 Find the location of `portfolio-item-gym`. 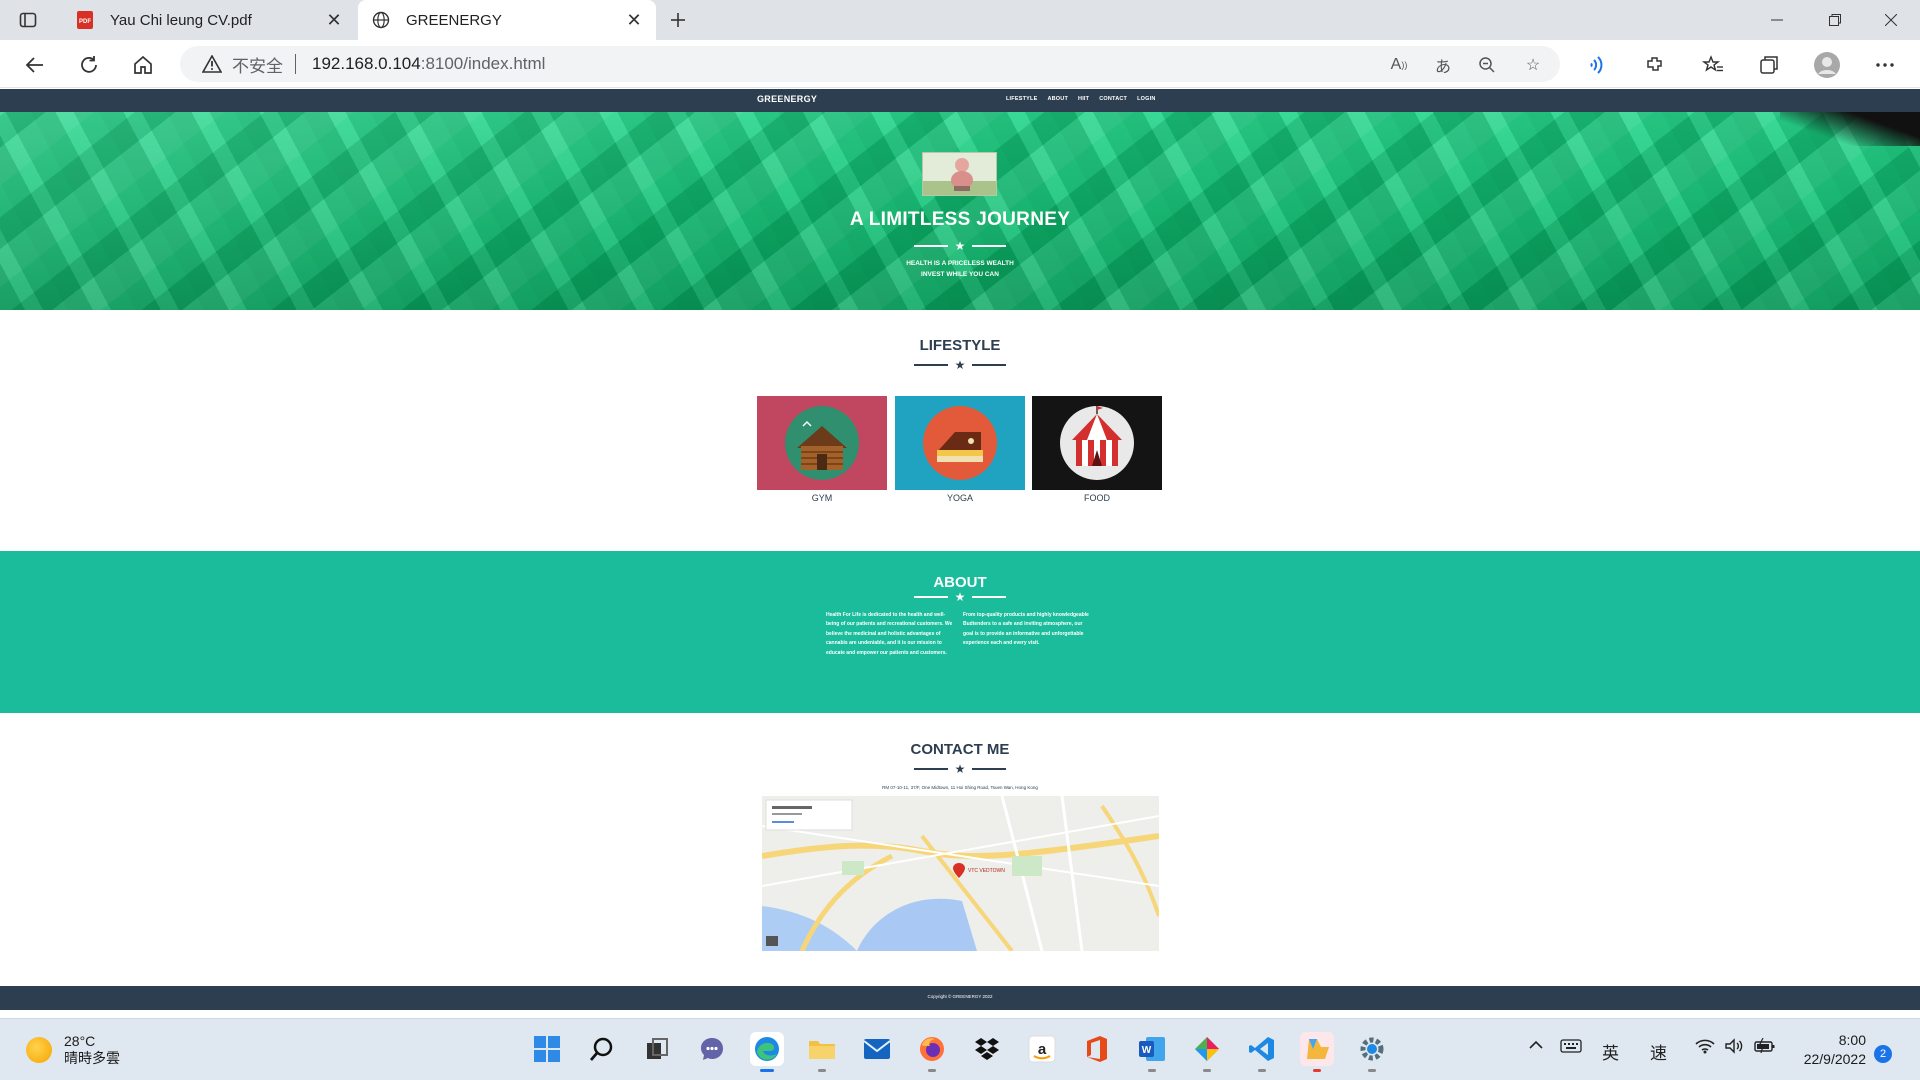

portfolio-item-gym is located at coordinates (822, 443).